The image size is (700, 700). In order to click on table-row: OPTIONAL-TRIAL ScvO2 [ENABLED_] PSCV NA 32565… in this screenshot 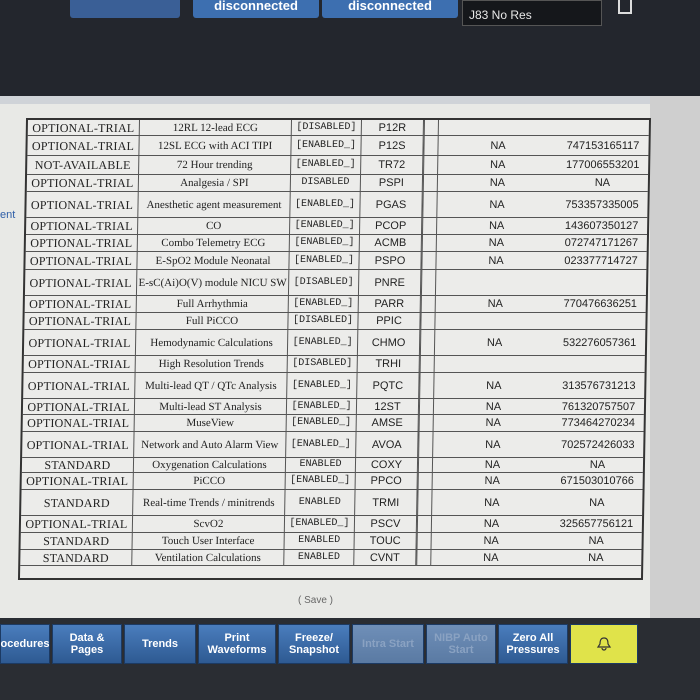, I will do `click(331, 524)`.